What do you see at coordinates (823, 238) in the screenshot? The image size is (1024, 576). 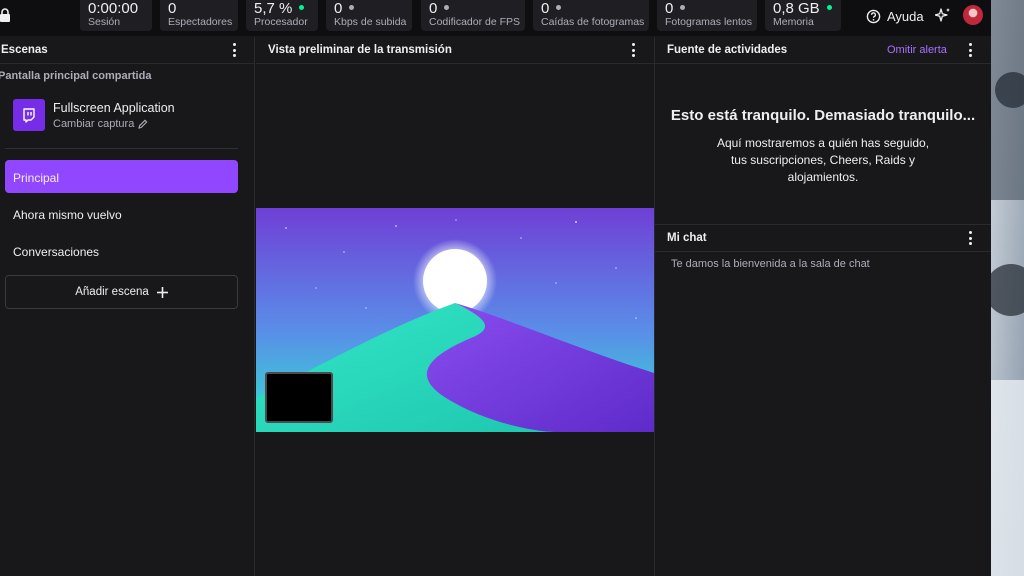 I see `chat-header: Mi chat` at bounding box center [823, 238].